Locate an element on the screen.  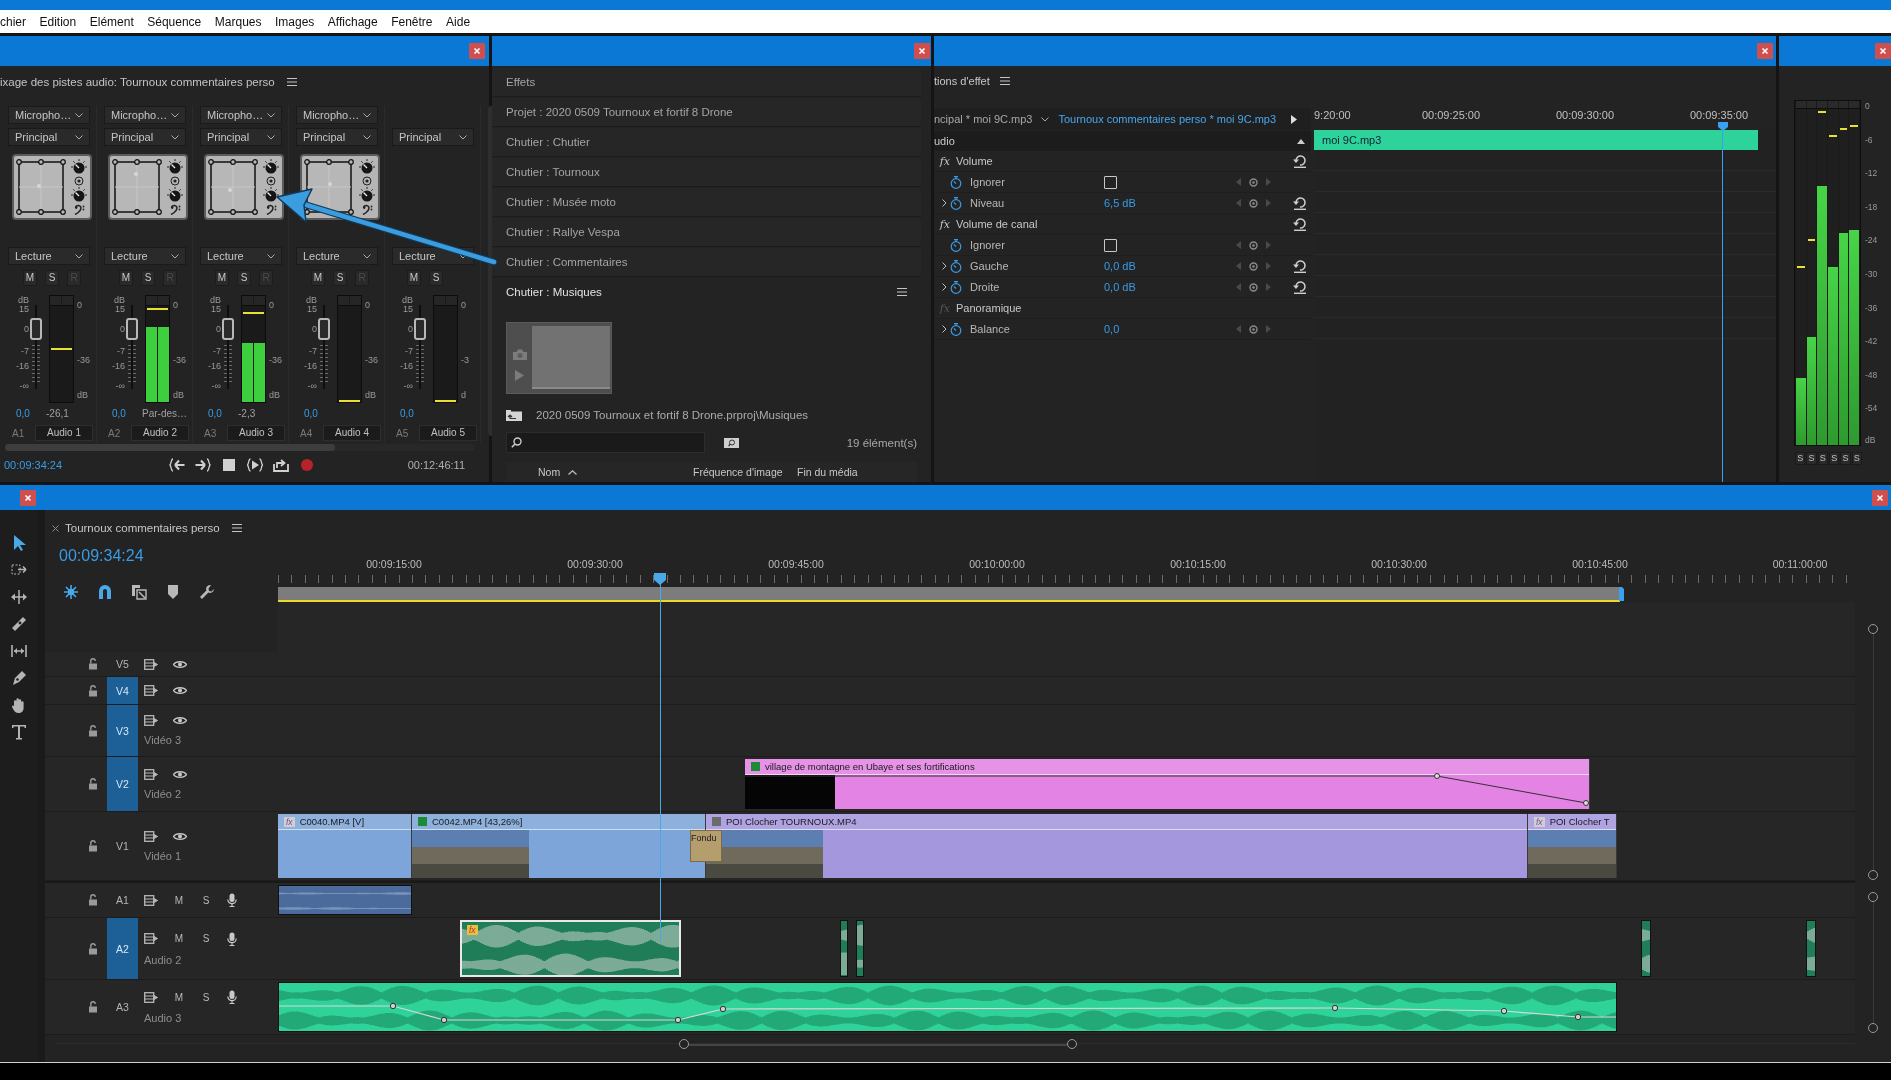
menu-item: Affichage is located at coordinates (352, 21).